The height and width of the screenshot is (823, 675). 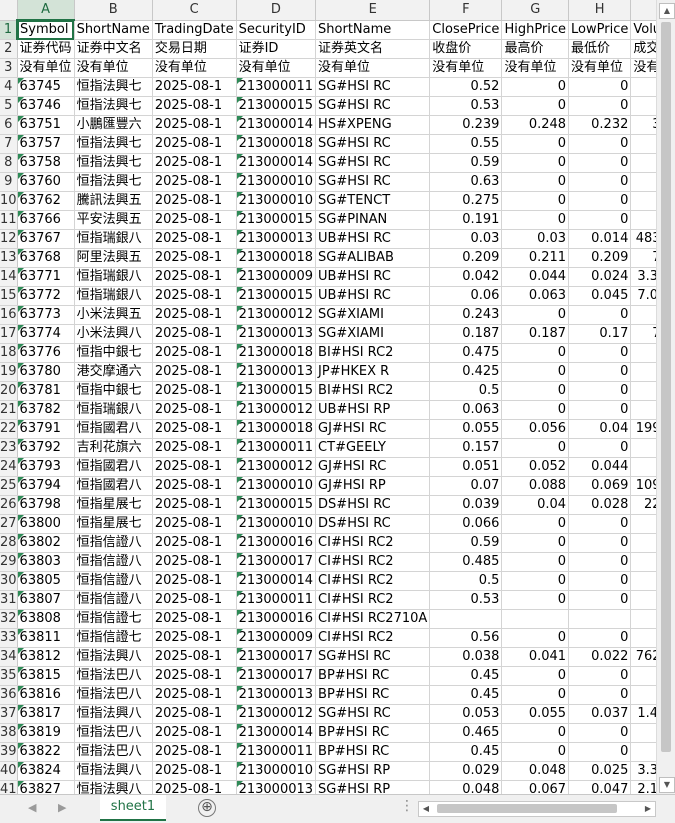 What do you see at coordinates (194, 353) in the screenshot?
I see `cell-c18: 2025-08-1` at bounding box center [194, 353].